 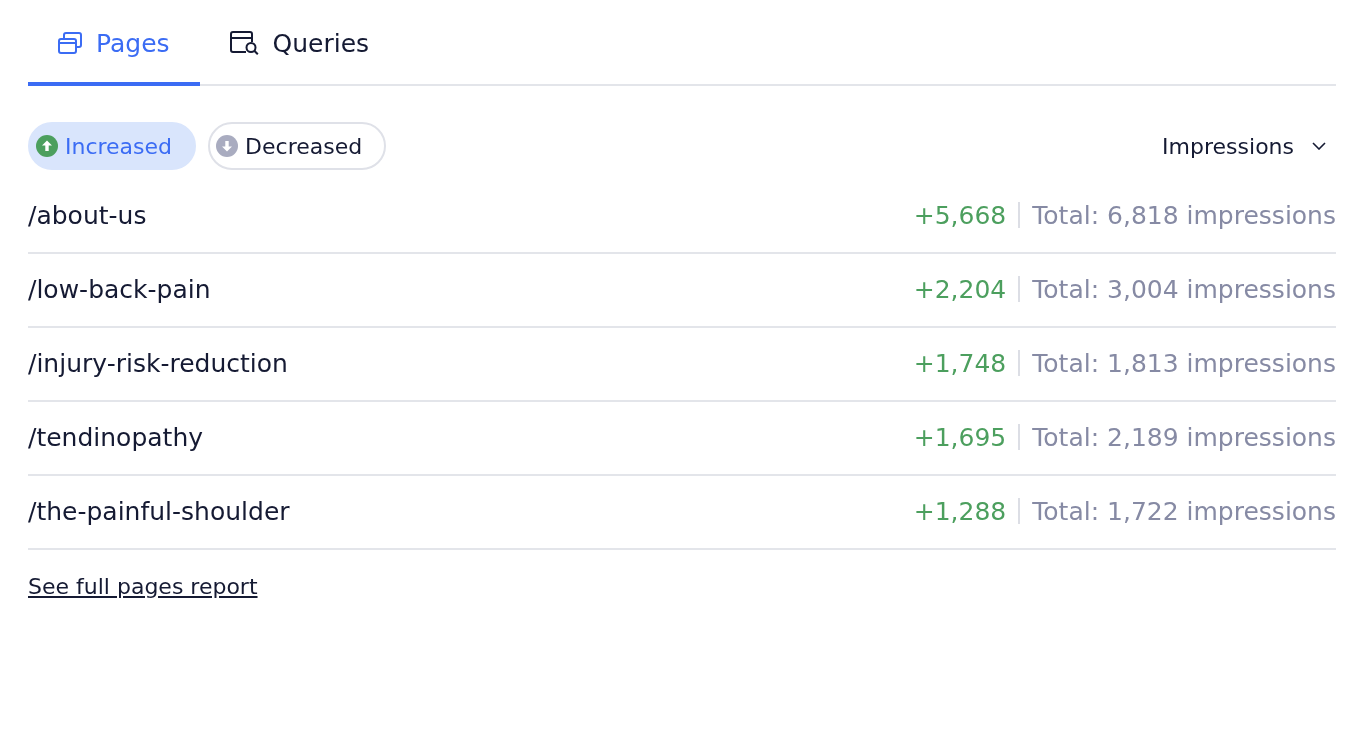 What do you see at coordinates (1249, 146) in the screenshot?
I see `sort-dropdown: Impressions` at bounding box center [1249, 146].